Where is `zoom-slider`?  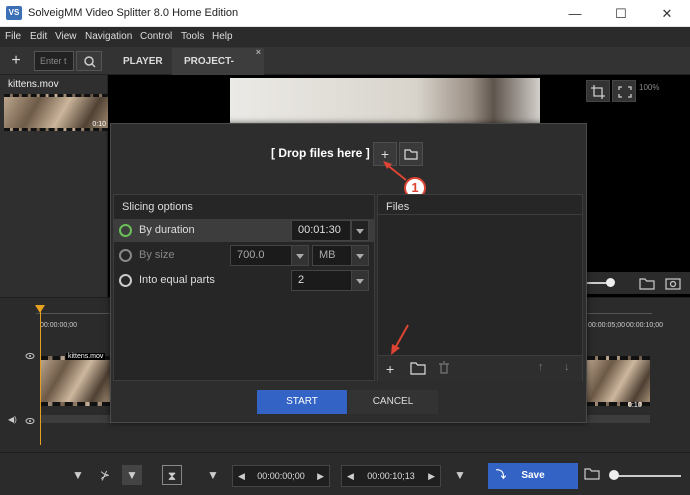 zoom-slider is located at coordinates (614, 475).